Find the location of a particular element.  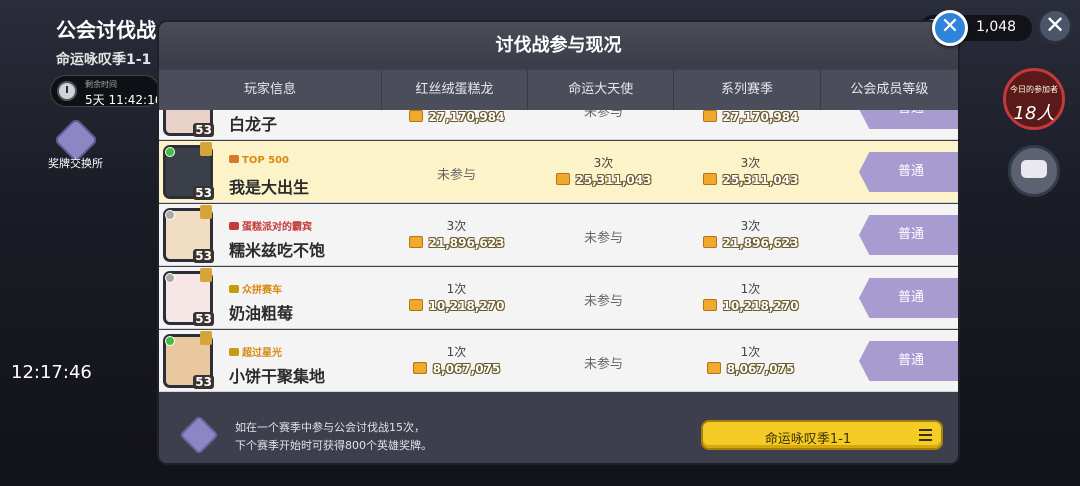

table-header: 玩家信息 红丝绒蛋糕龙 命运大天使 系列赛季 公会成员等级 is located at coordinates (558, 90).